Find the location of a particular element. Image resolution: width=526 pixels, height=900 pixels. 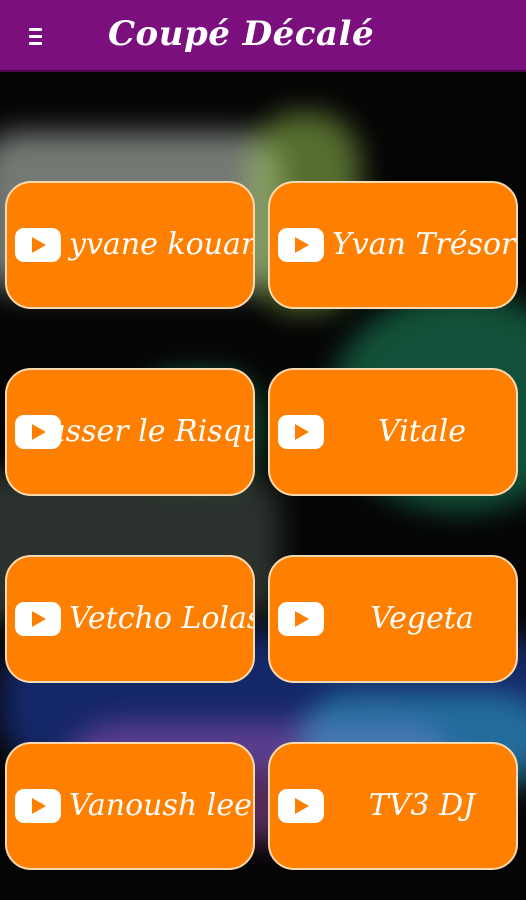

artist-label: Vanoush lee is located at coordinates (160, 805).